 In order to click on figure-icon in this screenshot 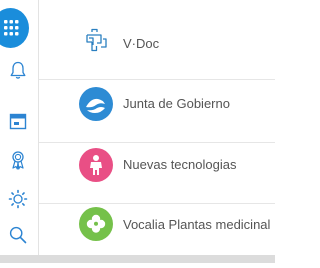, I will do `click(96, 165)`.